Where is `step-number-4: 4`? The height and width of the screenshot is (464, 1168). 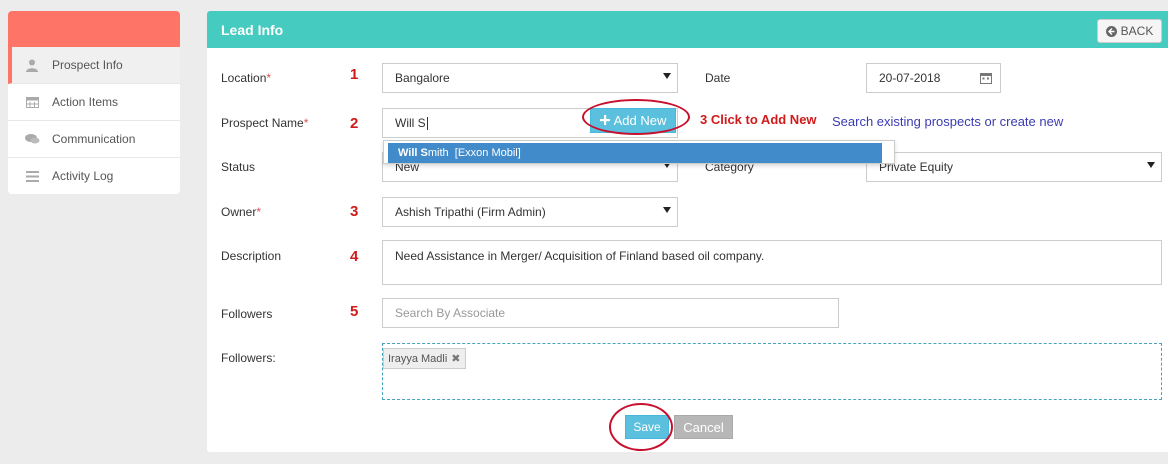 step-number-4: 4 is located at coordinates (354, 256).